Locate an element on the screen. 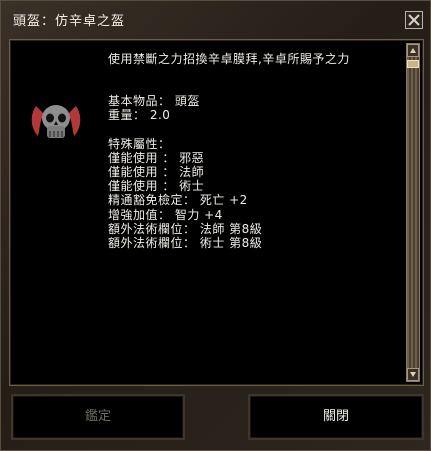 The image size is (431, 451). close-button: 關閉 is located at coordinates (336, 417).